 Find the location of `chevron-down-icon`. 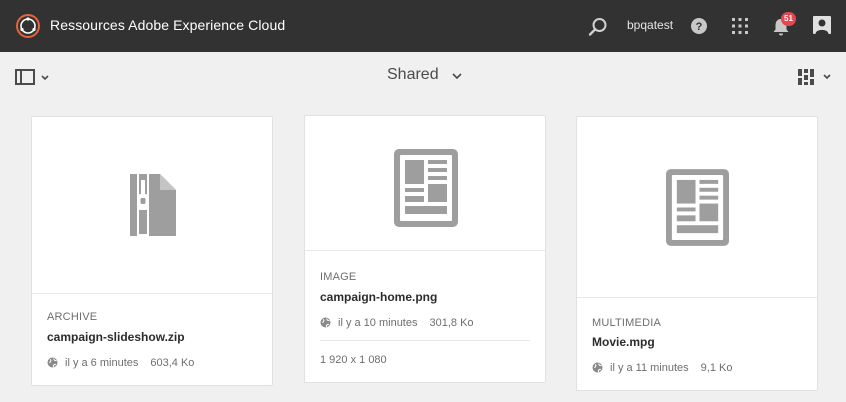

chevron-down-icon is located at coordinates (457, 76).